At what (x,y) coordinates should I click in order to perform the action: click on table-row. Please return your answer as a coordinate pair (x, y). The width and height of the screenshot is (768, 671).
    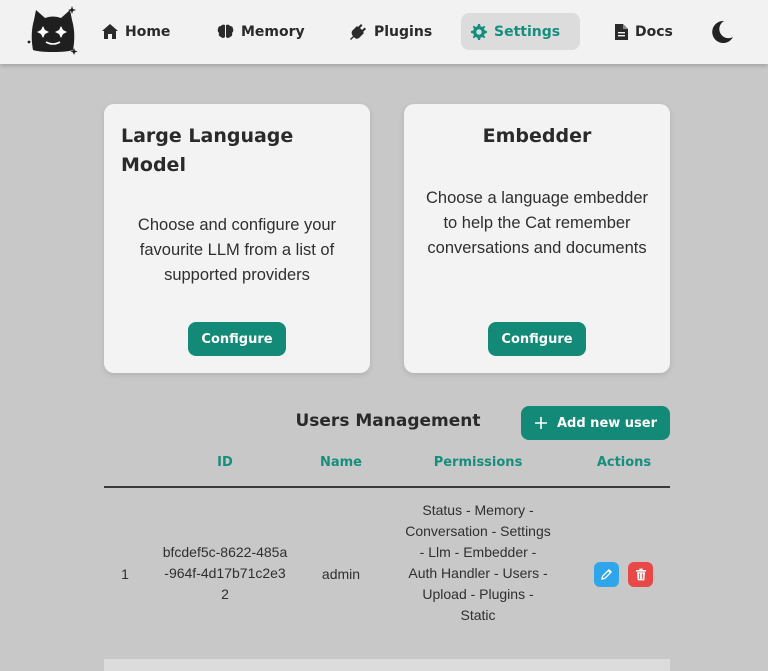
    Looking at the image, I should click on (387, 665).